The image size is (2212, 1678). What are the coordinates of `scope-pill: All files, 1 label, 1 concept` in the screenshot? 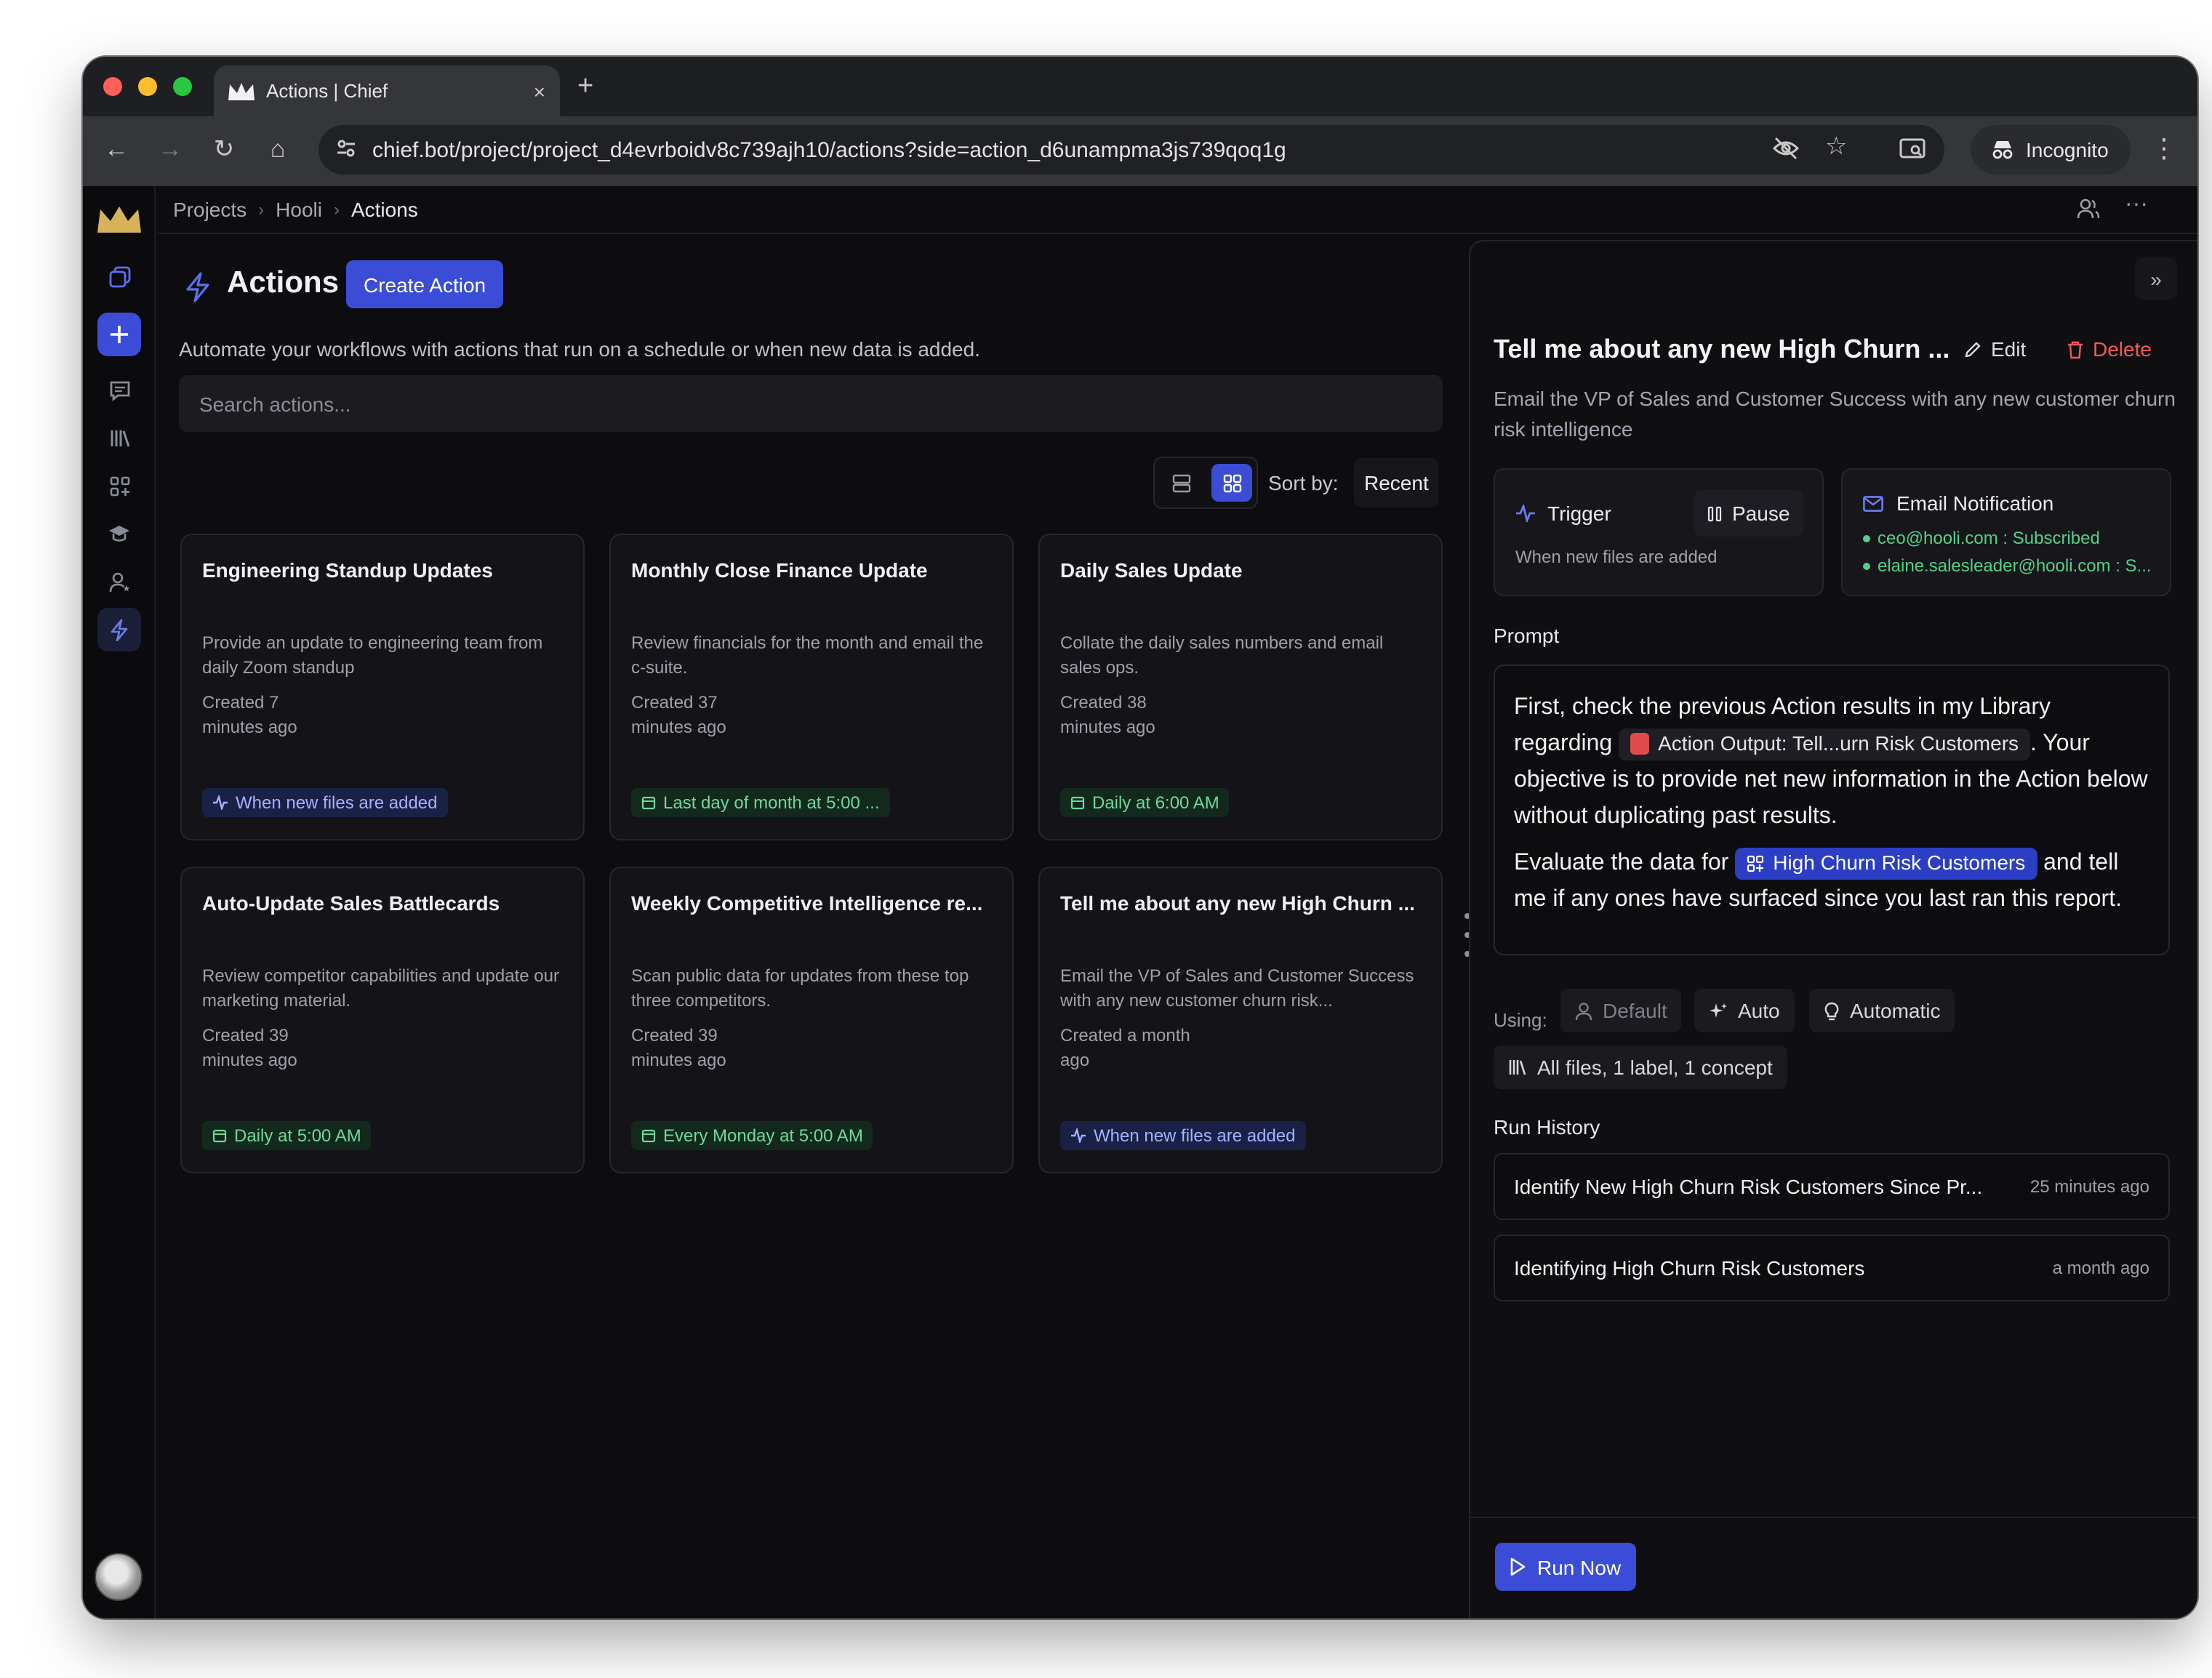 It's located at (1640, 1067).